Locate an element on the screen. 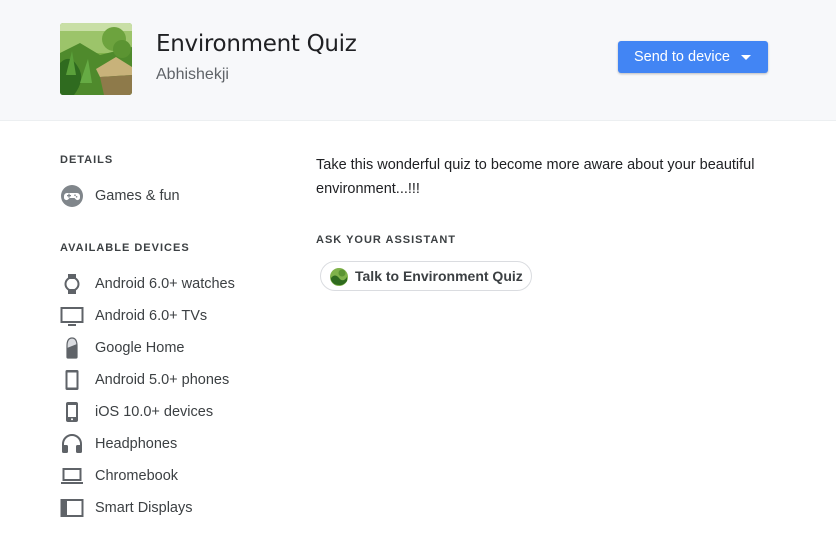 Image resolution: width=836 pixels, height=543 pixels. gamepad-icon is located at coordinates (72, 196).